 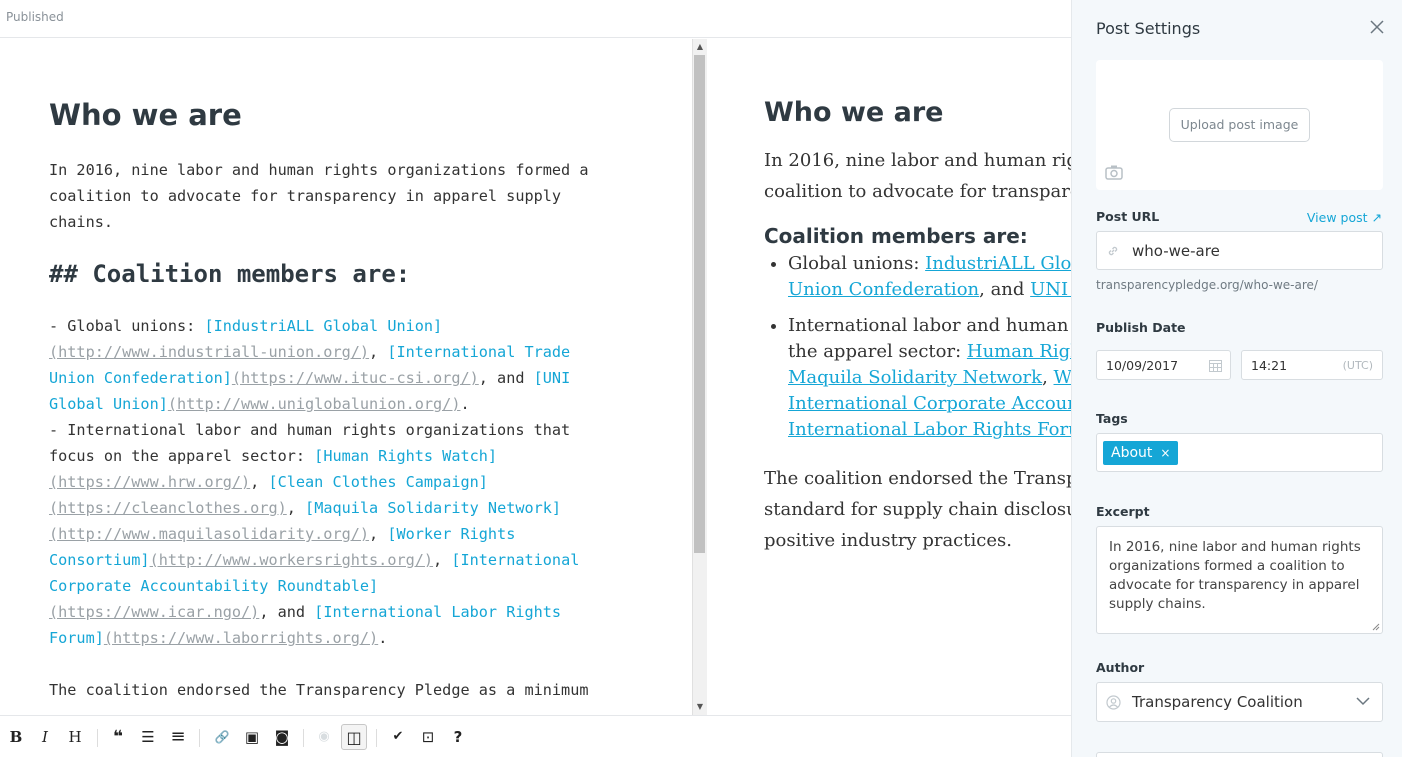 I want to click on chevron-down-icon, so click(x=1363, y=701).